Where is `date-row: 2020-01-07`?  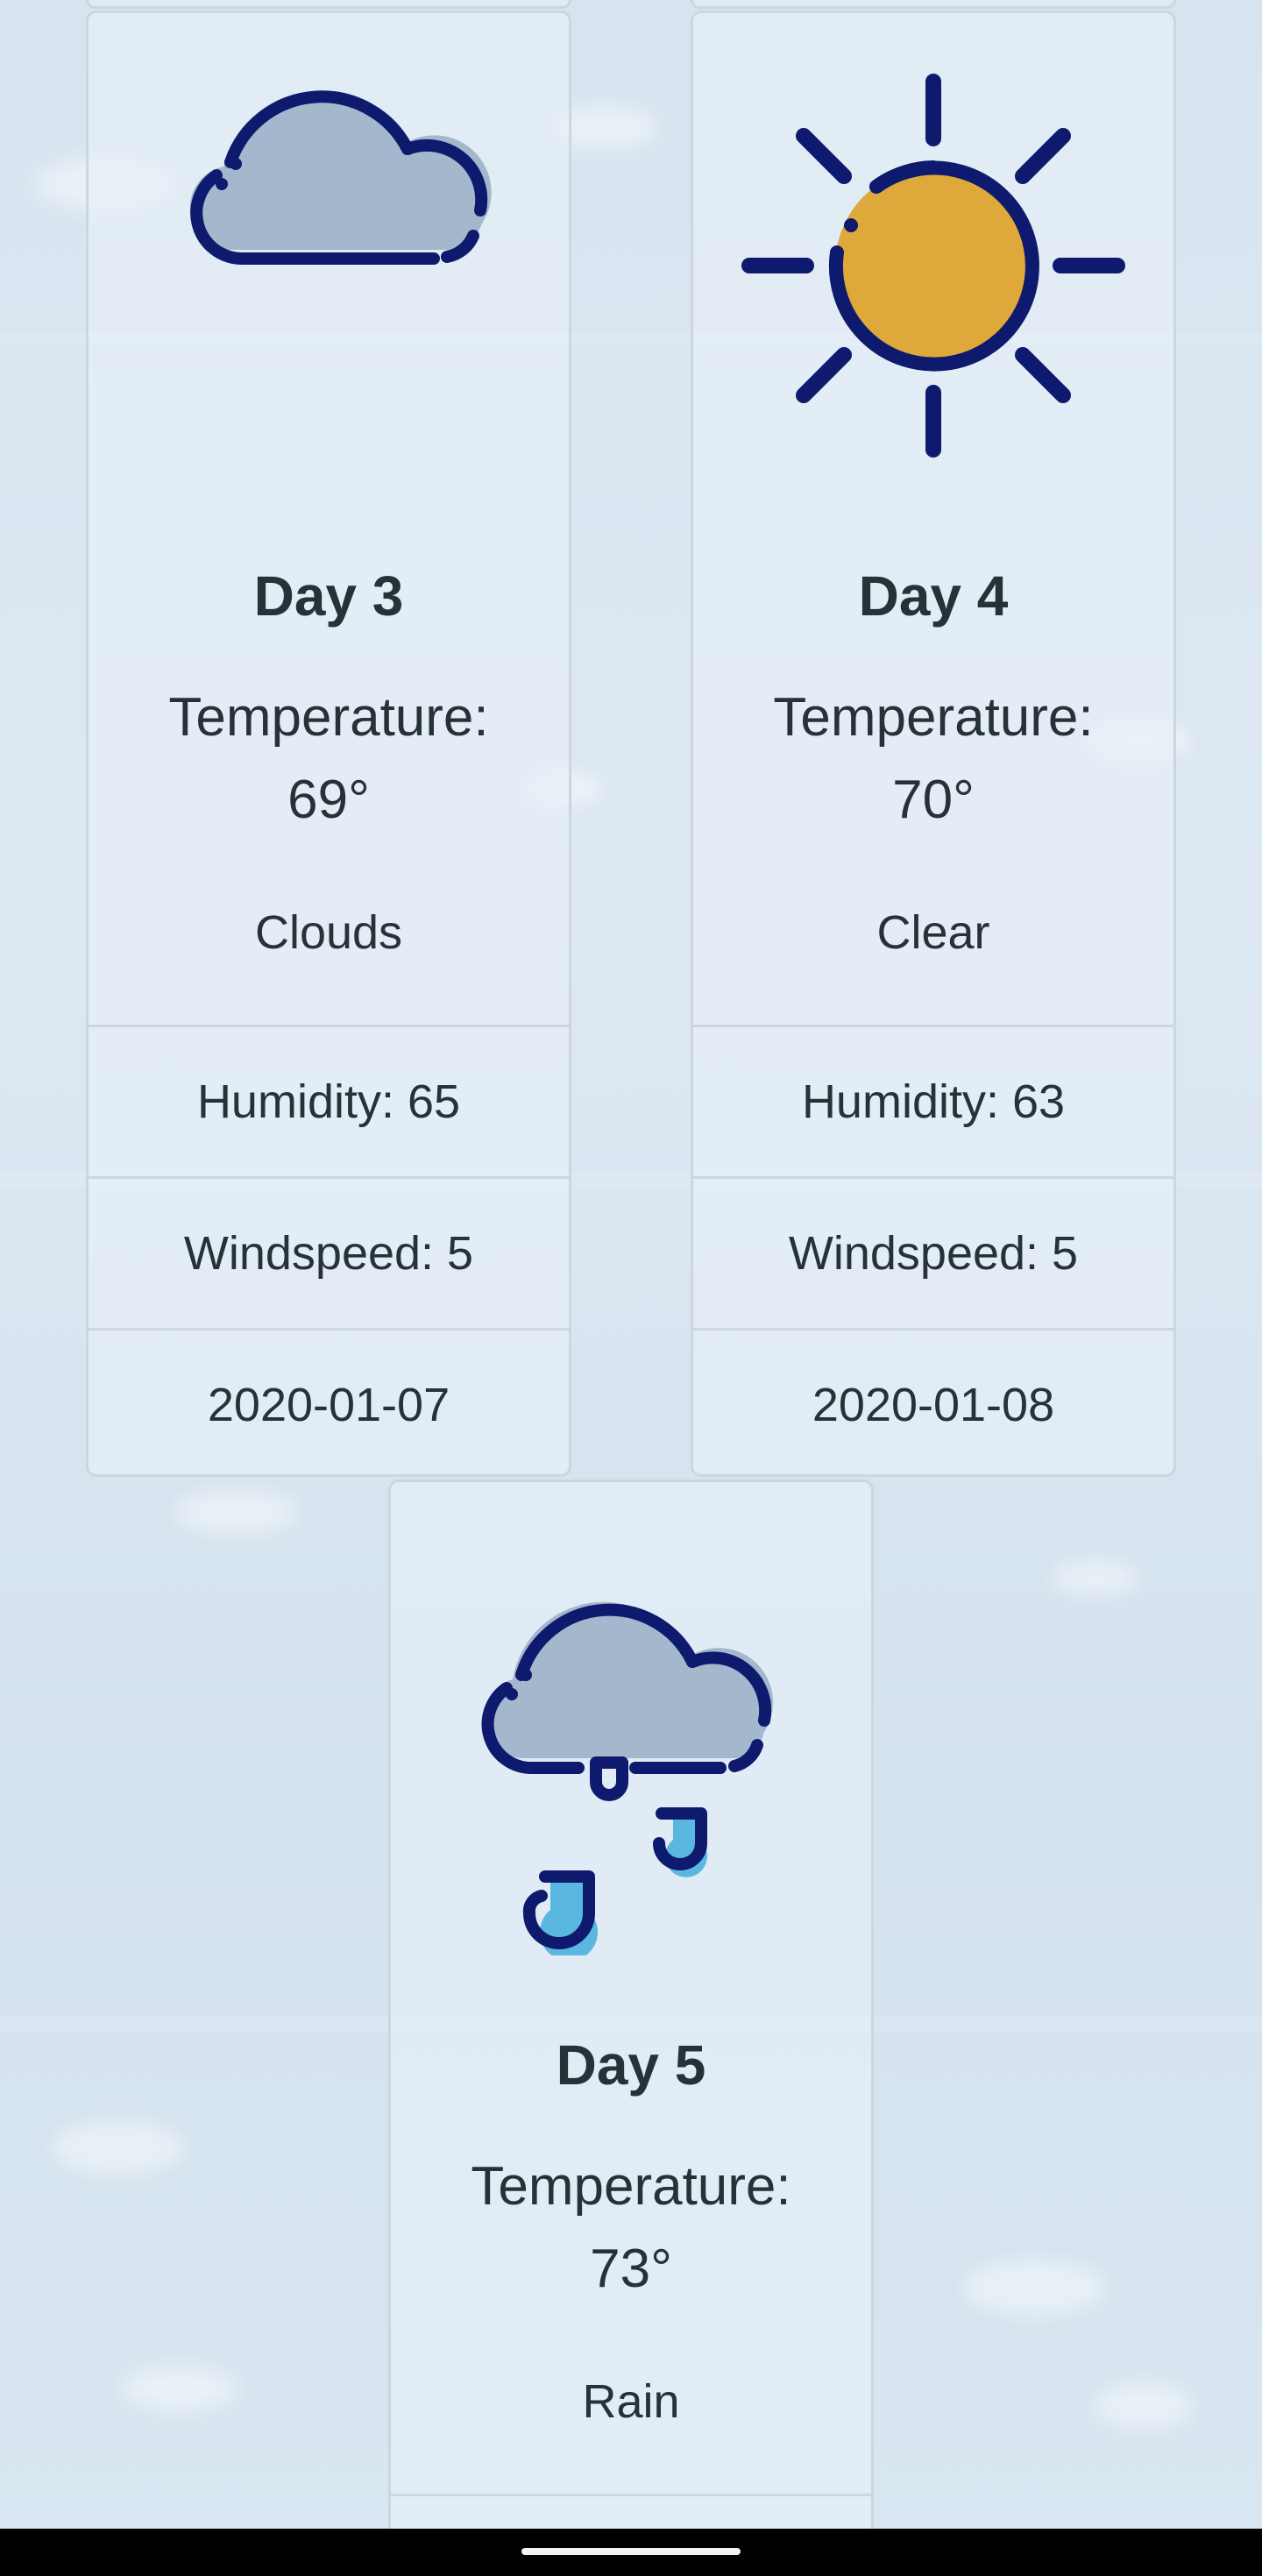 date-row: 2020-01-07 is located at coordinates (329, 1401).